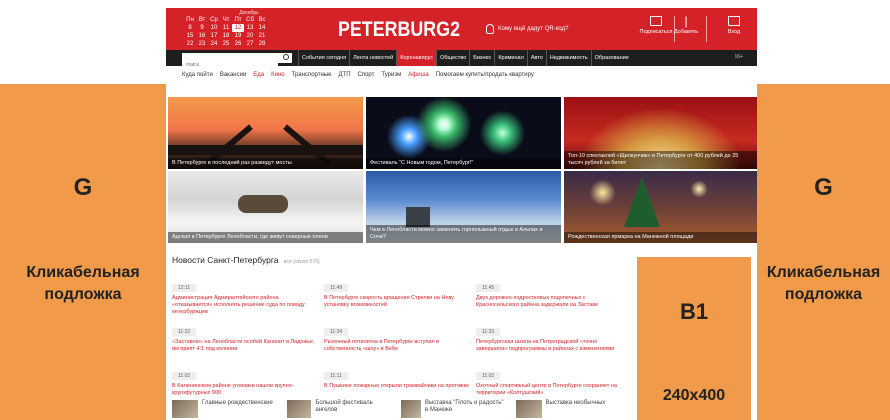 This screenshot has height=420, width=890. What do you see at coordinates (366, 75) in the screenshot?
I see `subnav-item: Спорт` at bounding box center [366, 75].